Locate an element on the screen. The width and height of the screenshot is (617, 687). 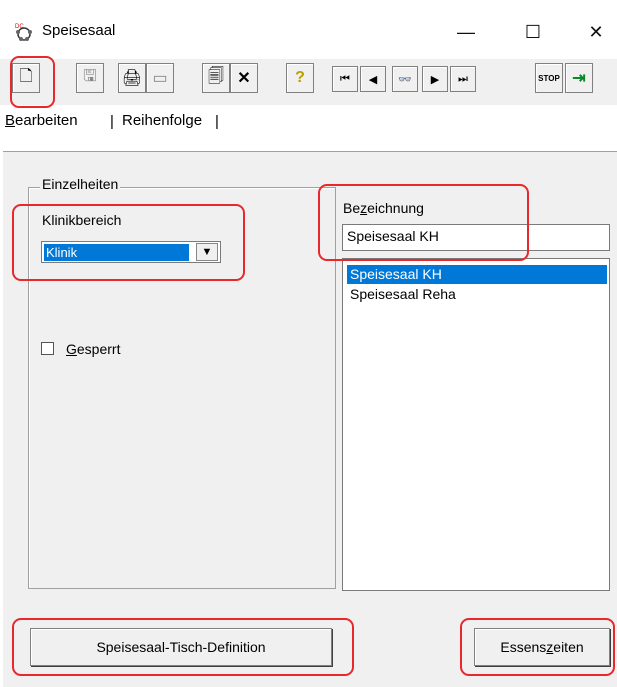
tab-reihenfolge: Reihenfolge is located at coordinates (162, 120).